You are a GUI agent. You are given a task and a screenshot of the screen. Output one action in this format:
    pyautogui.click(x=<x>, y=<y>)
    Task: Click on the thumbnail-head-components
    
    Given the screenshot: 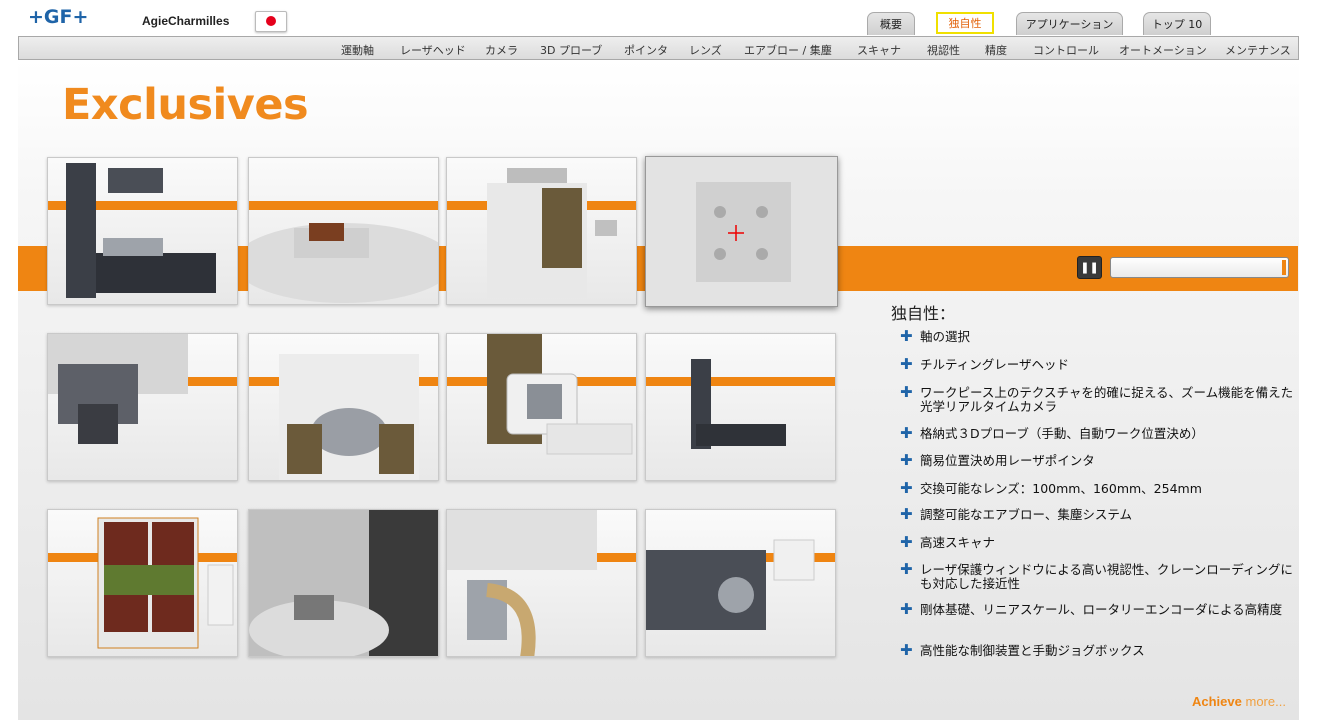 What is the action you would take?
    pyautogui.click(x=740, y=583)
    